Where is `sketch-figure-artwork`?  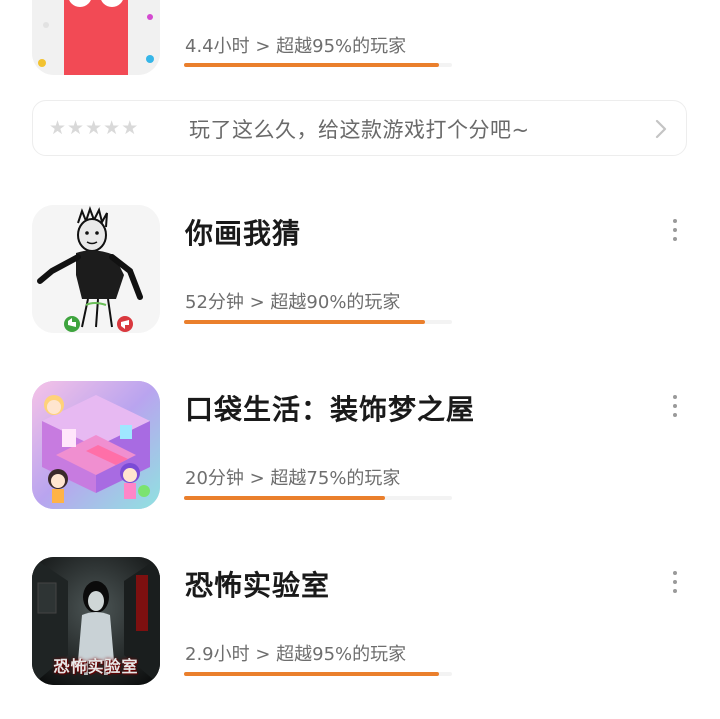
sketch-figure-artwork is located at coordinates (96, 269).